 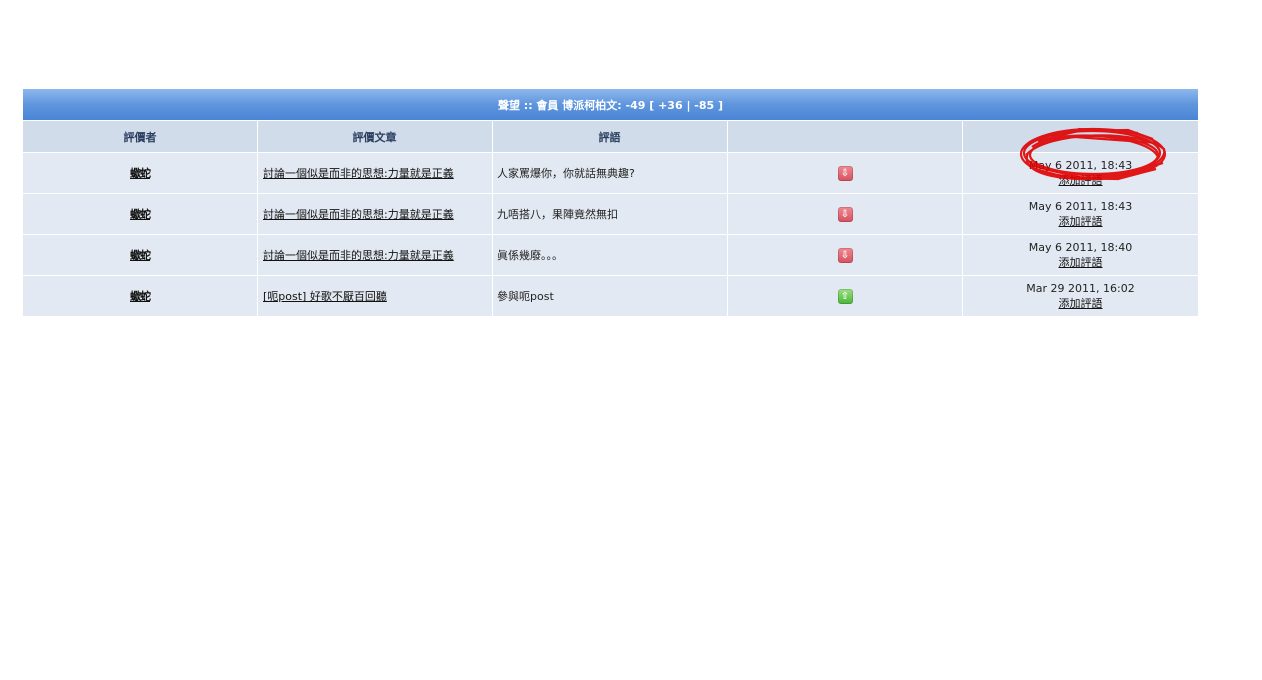 What do you see at coordinates (590, 105) in the screenshot?
I see `member-name: 博派柯柏文` at bounding box center [590, 105].